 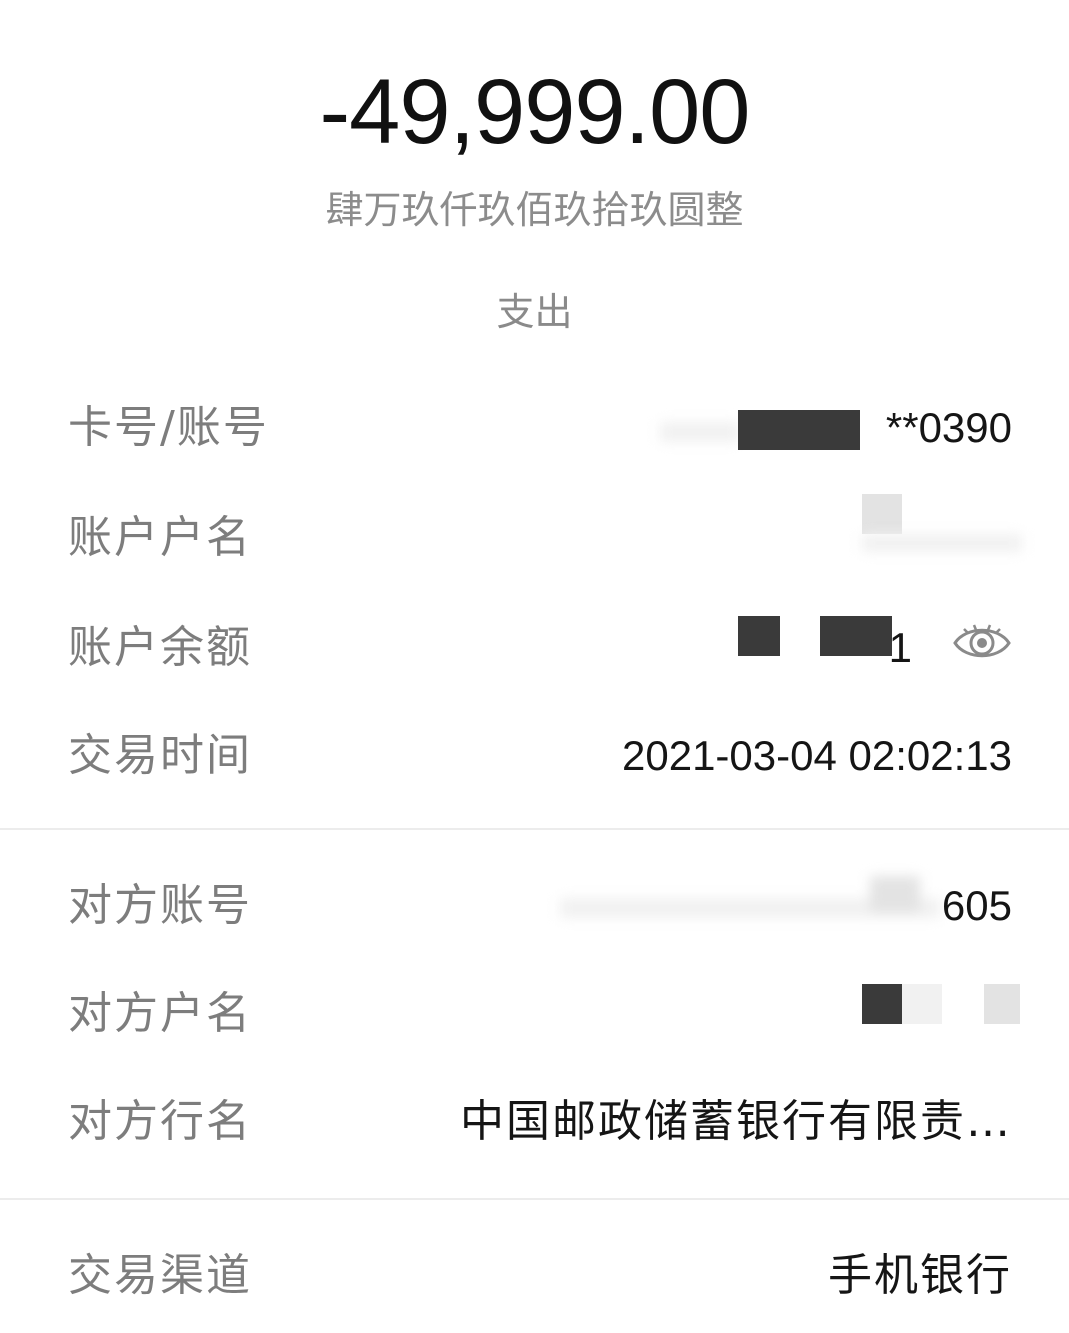 What do you see at coordinates (534, 648) in the screenshot?
I see `row-balance: 账户余额 1` at bounding box center [534, 648].